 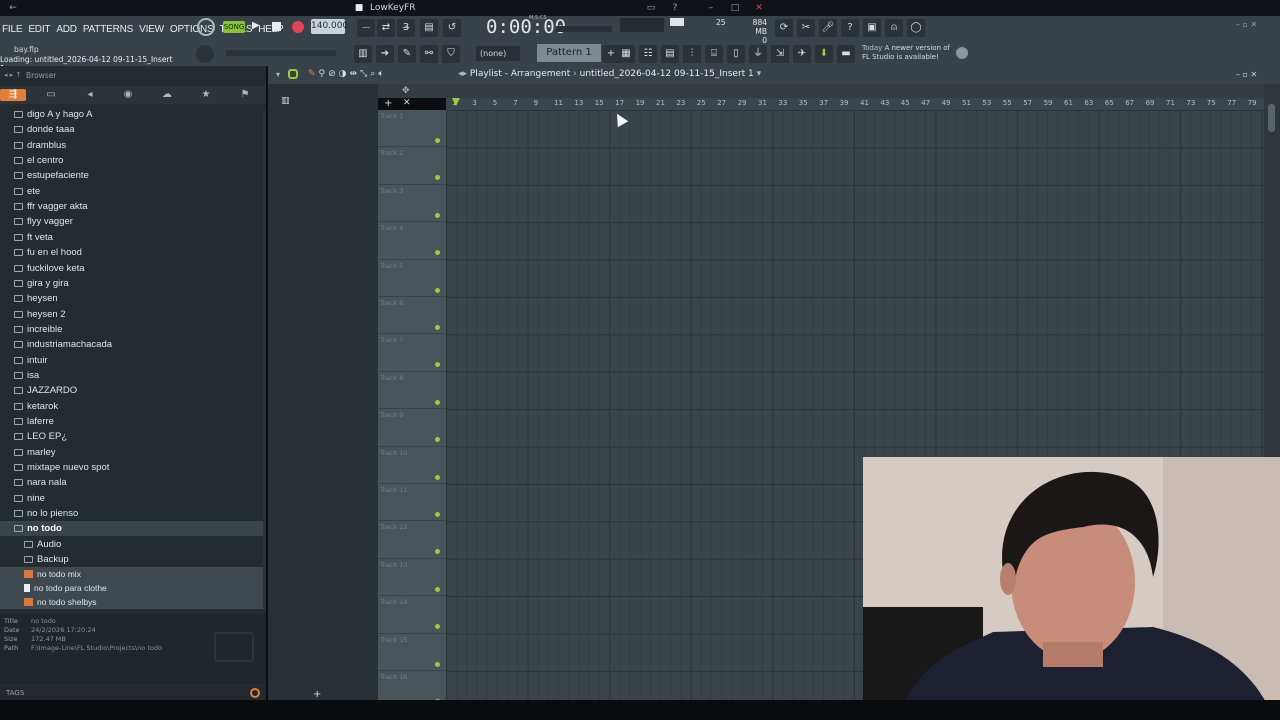 What do you see at coordinates (456, 102) in the screenshot?
I see `playhead-marker` at bounding box center [456, 102].